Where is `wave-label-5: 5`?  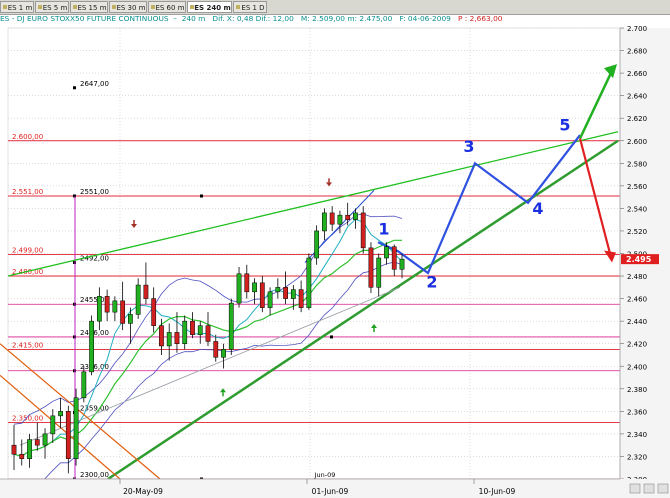 wave-label-5: 5 is located at coordinates (564, 125).